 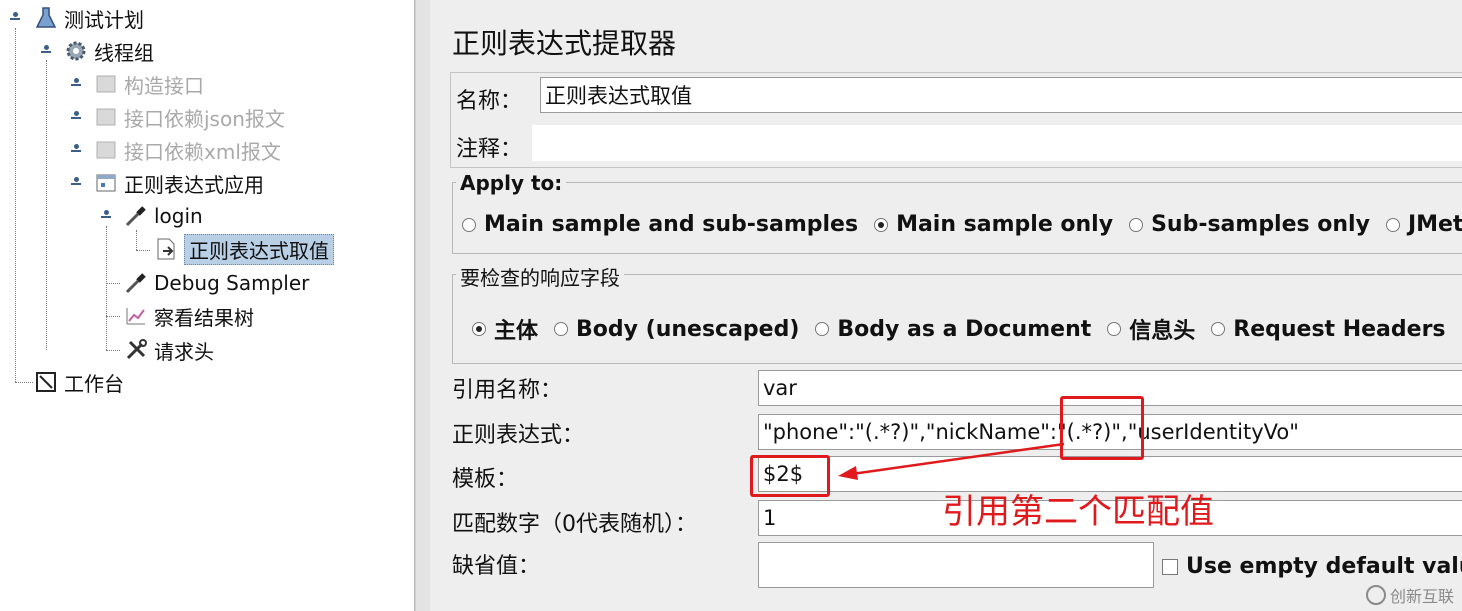 What do you see at coordinates (1001, 95) in the screenshot?
I see `name-input: 正则表达式取值` at bounding box center [1001, 95].